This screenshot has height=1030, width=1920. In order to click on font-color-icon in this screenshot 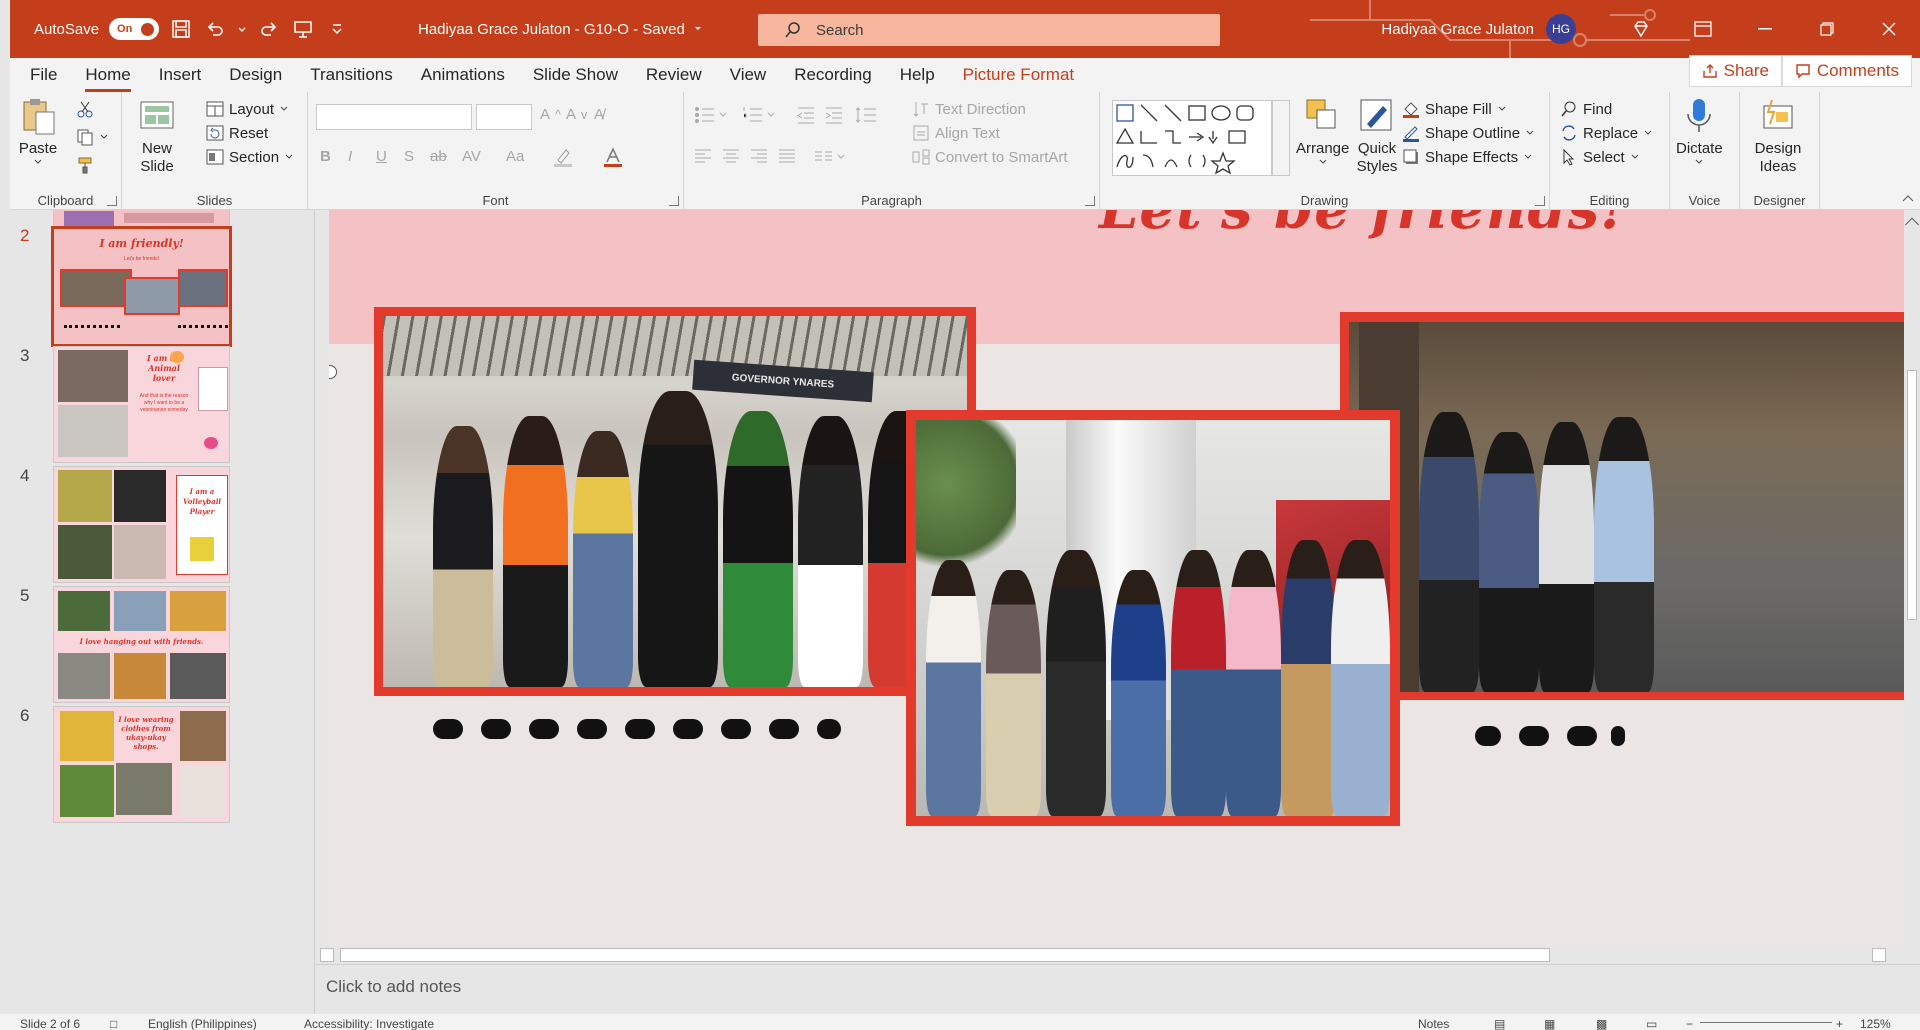, I will do `click(613, 157)`.